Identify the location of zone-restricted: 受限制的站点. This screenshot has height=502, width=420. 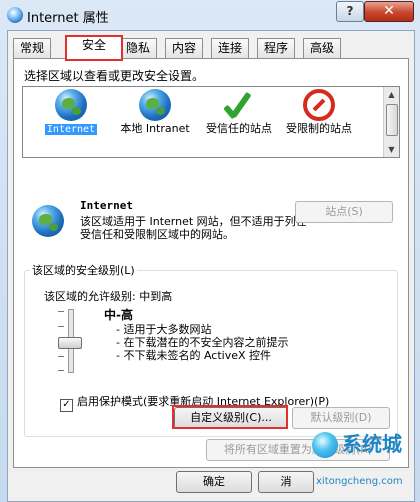
(319, 121).